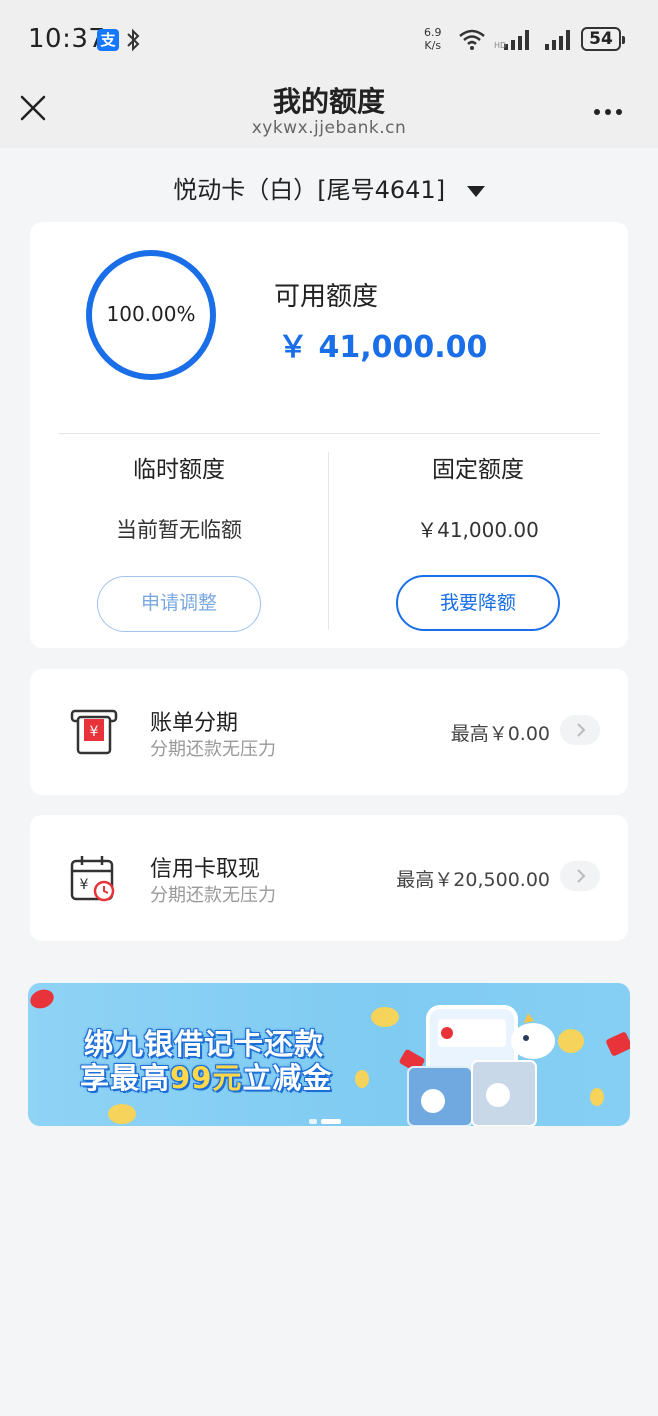  I want to click on temporary-limit-section: 临时额度 当前暂无临额 申请调整, so click(179, 541).